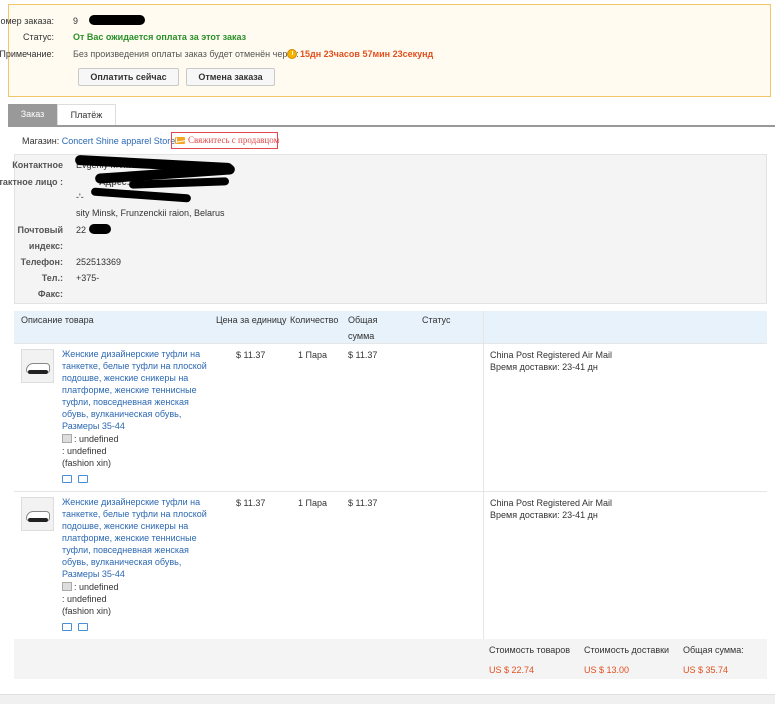  Describe the element at coordinates (367, 54) in the screenshot. I see `countdown-timer: 15дн 23часов 57мин 23секунд` at that location.